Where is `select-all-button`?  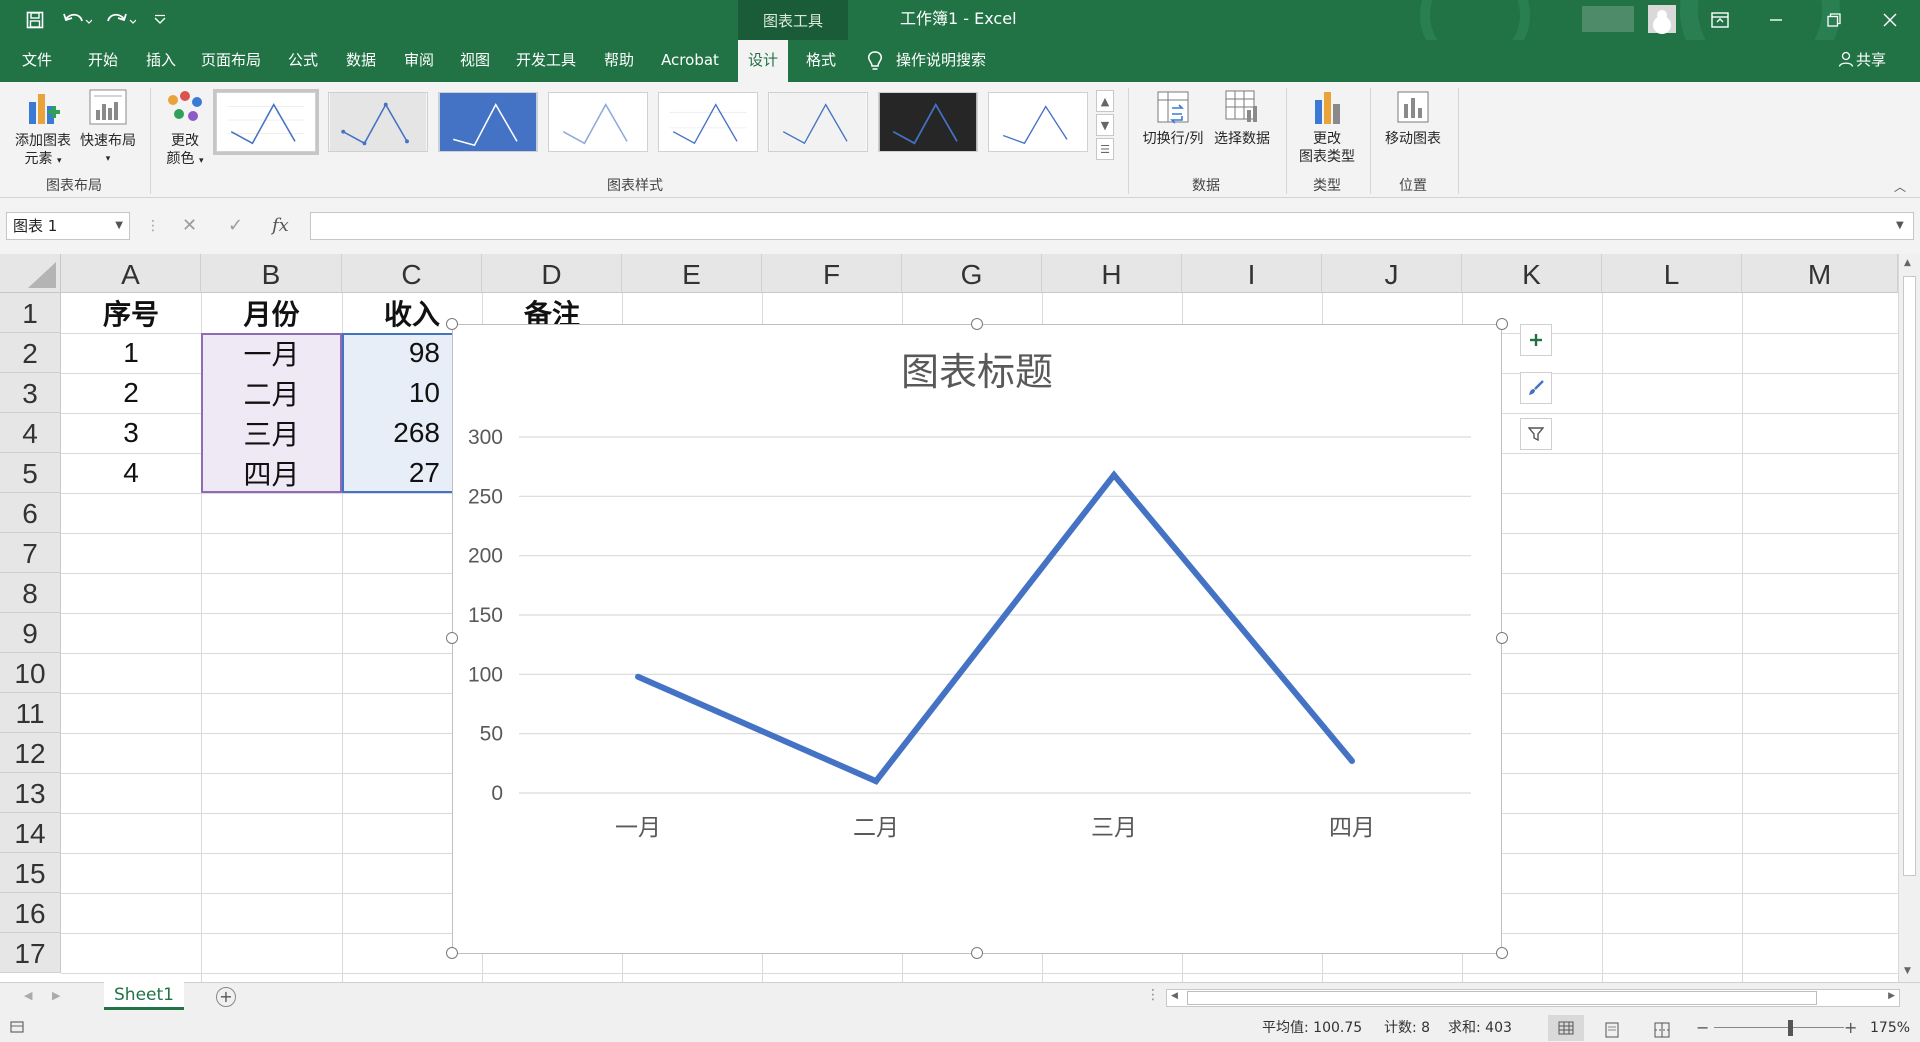
select-all-button is located at coordinates (30, 273).